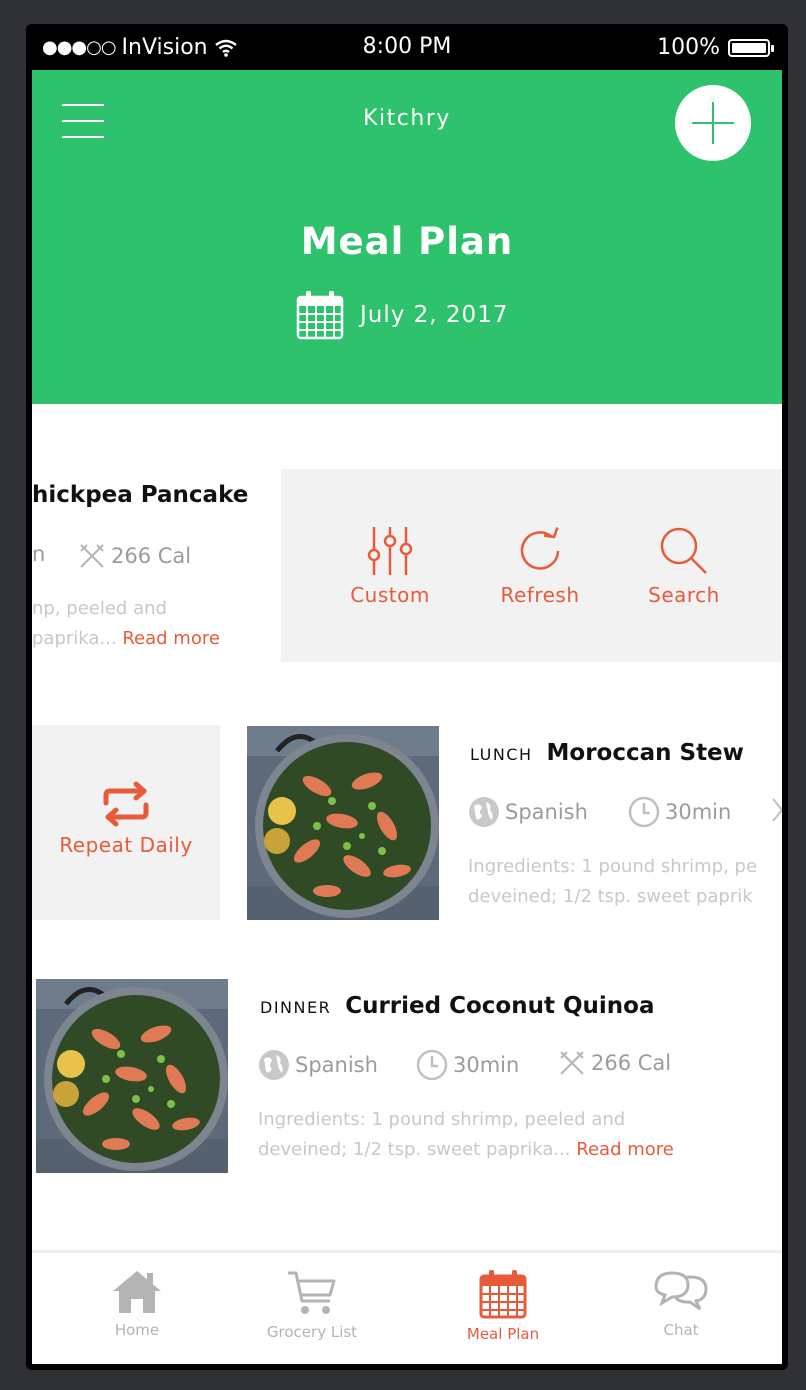  What do you see at coordinates (137, 1292) in the screenshot?
I see `home-icon` at bounding box center [137, 1292].